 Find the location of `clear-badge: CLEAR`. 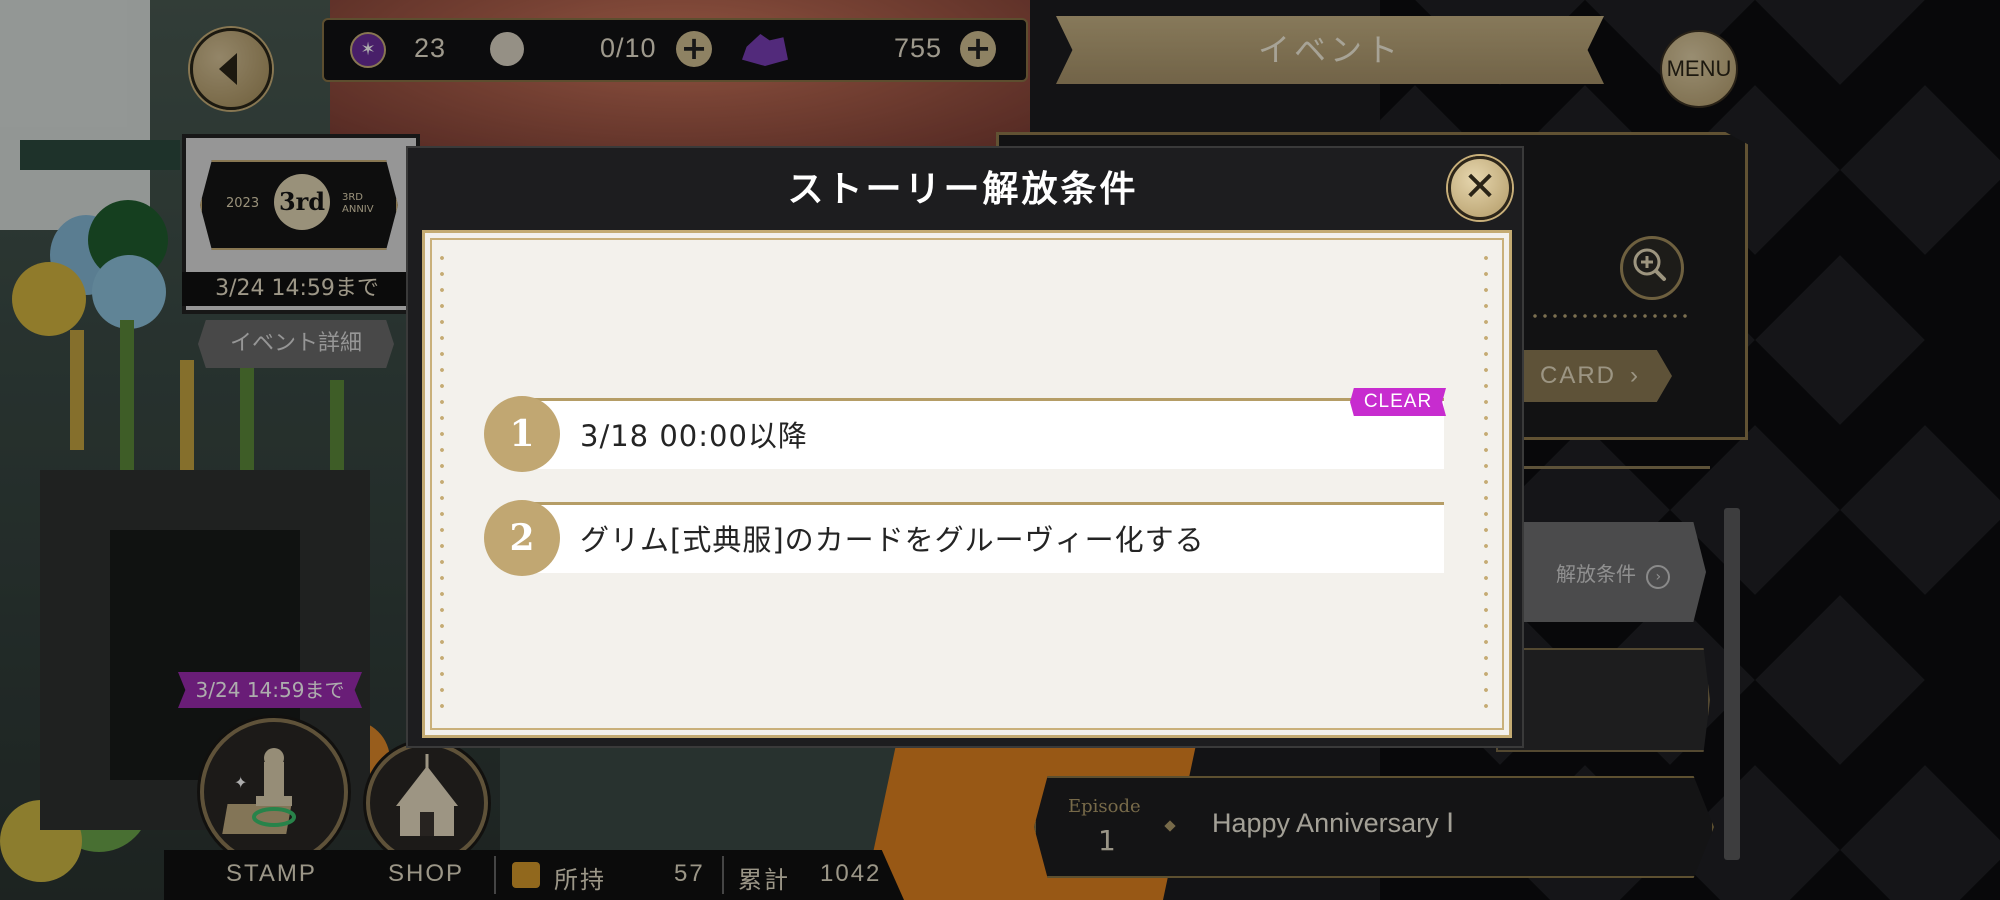

clear-badge: CLEAR is located at coordinates (1398, 402).